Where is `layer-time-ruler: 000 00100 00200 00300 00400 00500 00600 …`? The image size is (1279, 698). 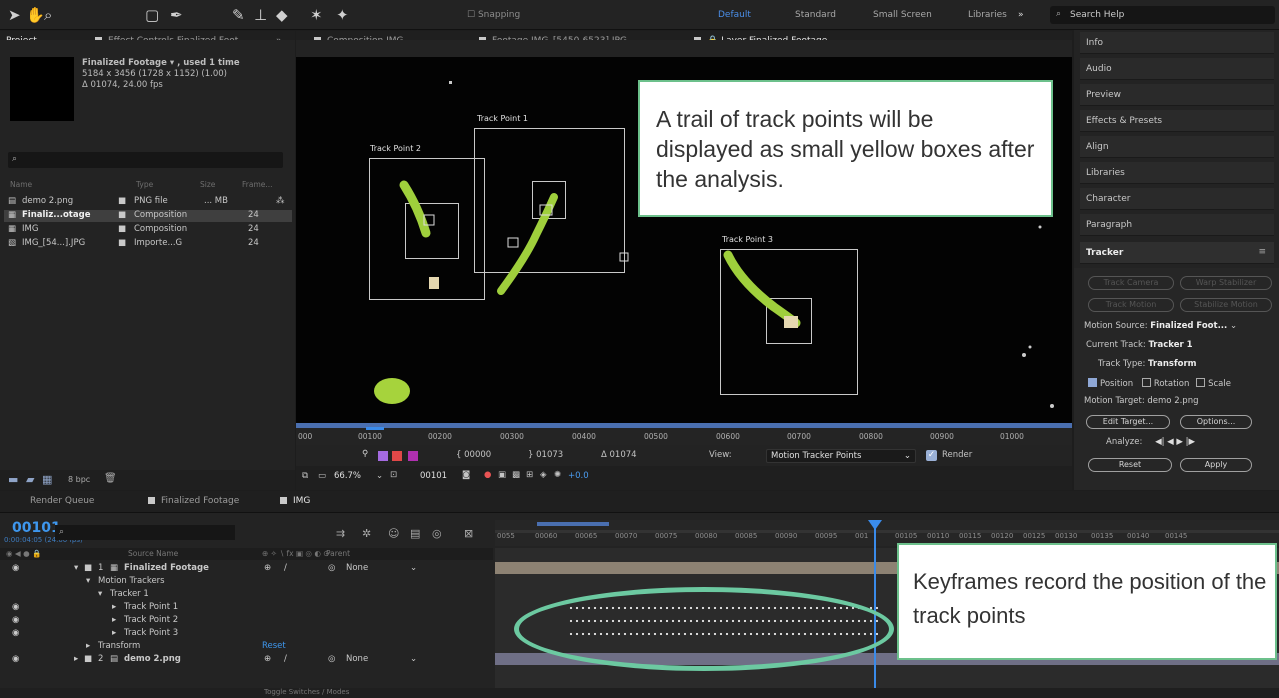
layer-time-ruler: 000 00100 00200 00300 00400 00500 00600 … is located at coordinates (684, 434).